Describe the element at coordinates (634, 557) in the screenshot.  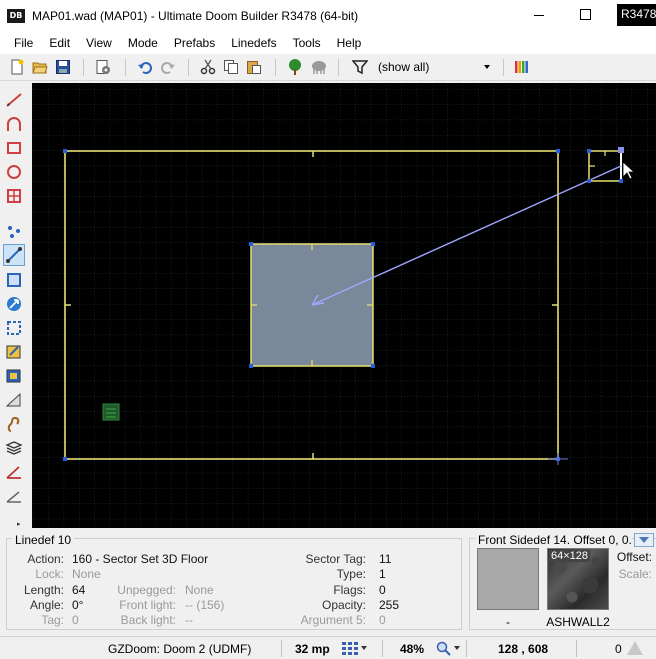
I see `offset-label: Offset:` at that location.